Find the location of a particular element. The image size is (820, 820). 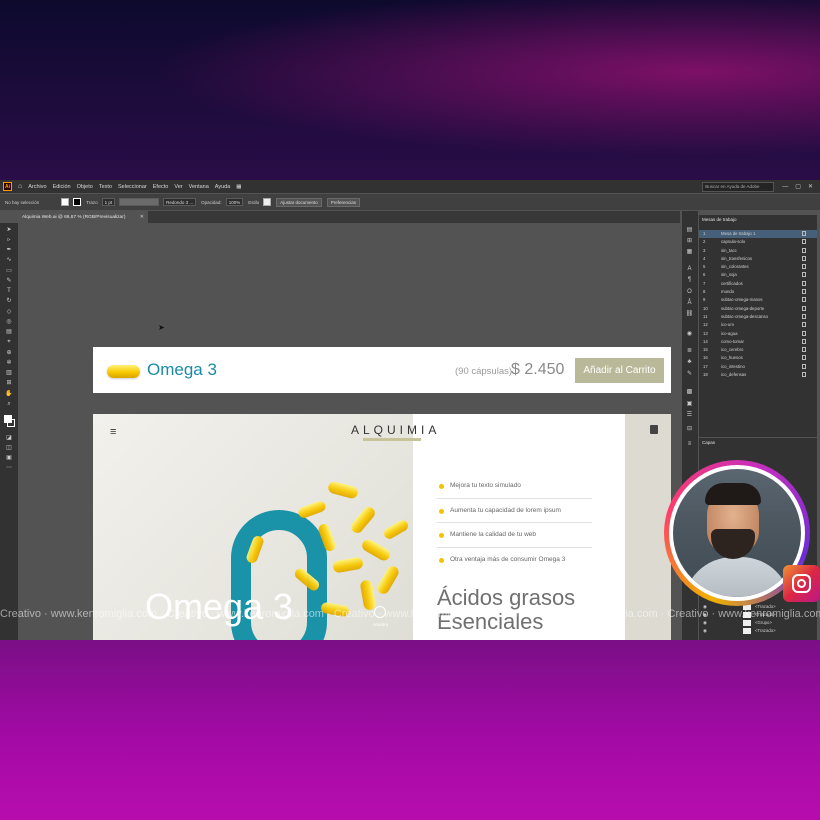

appearance-icon: ◉ is located at coordinates (689, 334).